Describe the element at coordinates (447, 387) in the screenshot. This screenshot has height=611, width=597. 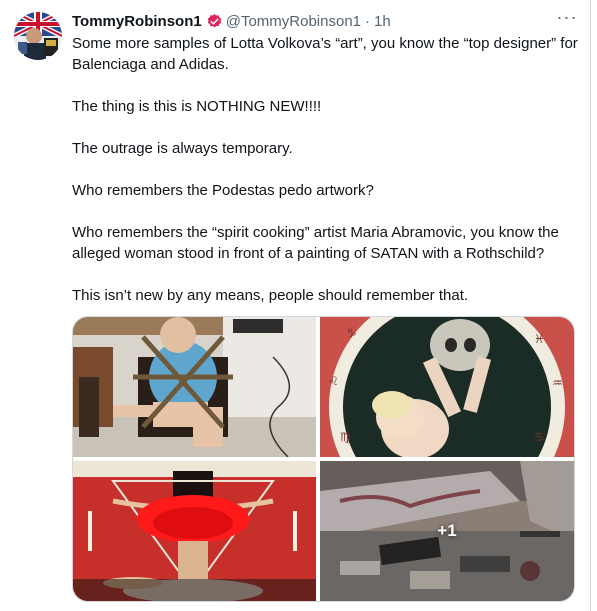
I see `media-image-2: ♑ ♓ ♌ ♒ ♍ ♋` at that location.